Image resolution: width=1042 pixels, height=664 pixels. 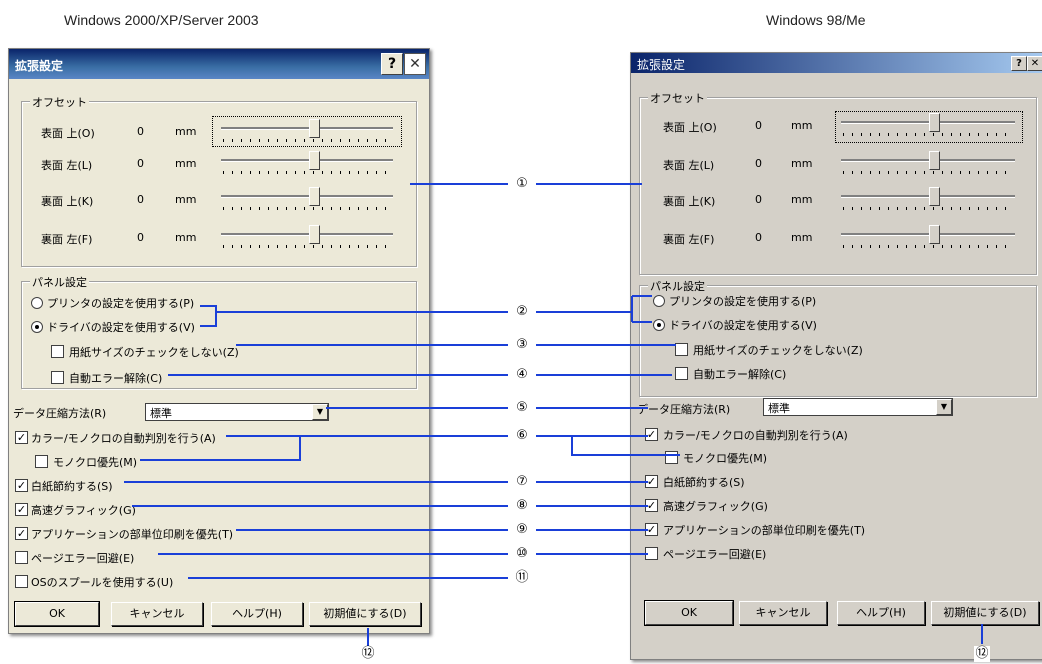 What do you see at coordinates (522, 184) in the screenshot?
I see `callout-1: ①` at bounding box center [522, 184].